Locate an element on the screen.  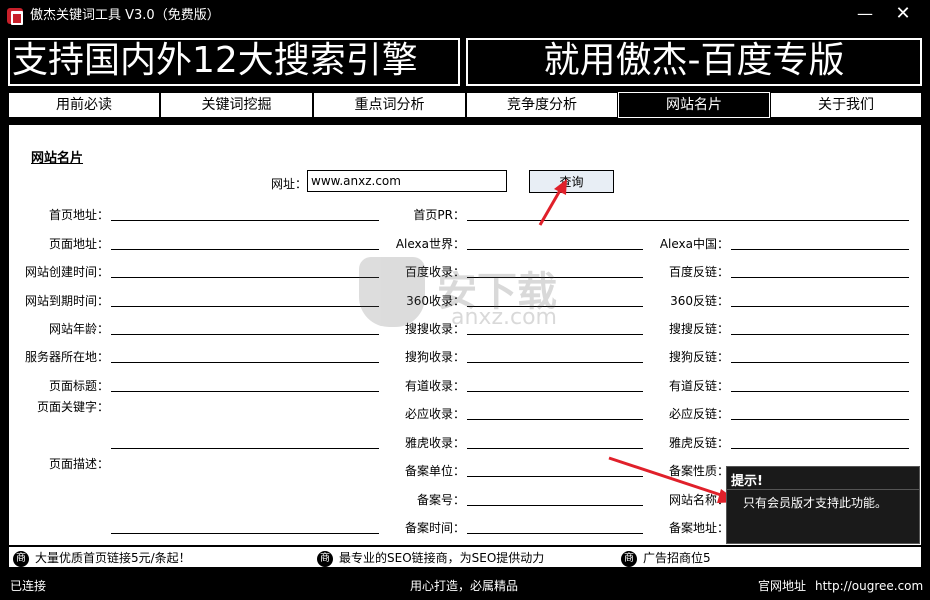
field-label-icp-nature: 备案性质： is located at coordinates (698, 471).